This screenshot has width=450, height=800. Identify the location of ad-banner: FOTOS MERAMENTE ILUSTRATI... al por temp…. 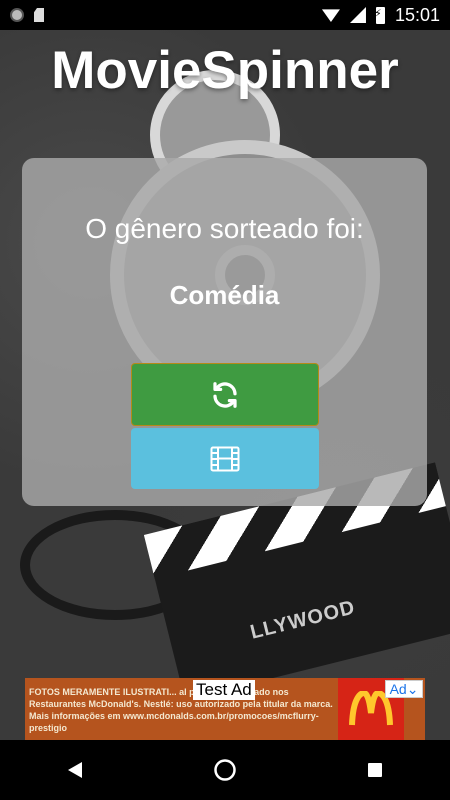
(225, 709).